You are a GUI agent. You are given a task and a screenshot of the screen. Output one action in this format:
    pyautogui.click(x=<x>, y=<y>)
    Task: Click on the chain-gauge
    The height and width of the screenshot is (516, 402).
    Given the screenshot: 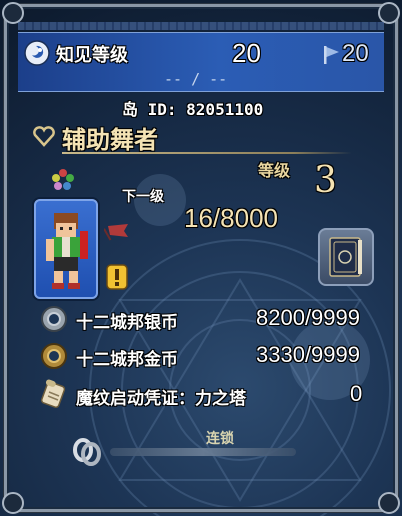 What is the action you would take?
    pyautogui.click(x=203, y=452)
    